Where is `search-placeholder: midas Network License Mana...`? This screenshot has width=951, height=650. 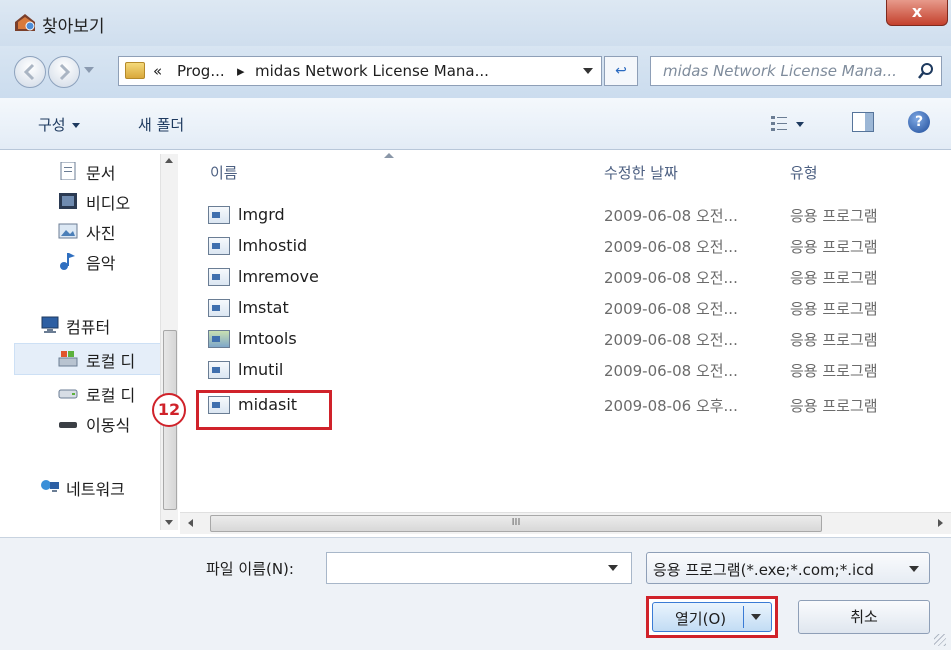 search-placeholder: midas Network License Mana... is located at coordinates (780, 71).